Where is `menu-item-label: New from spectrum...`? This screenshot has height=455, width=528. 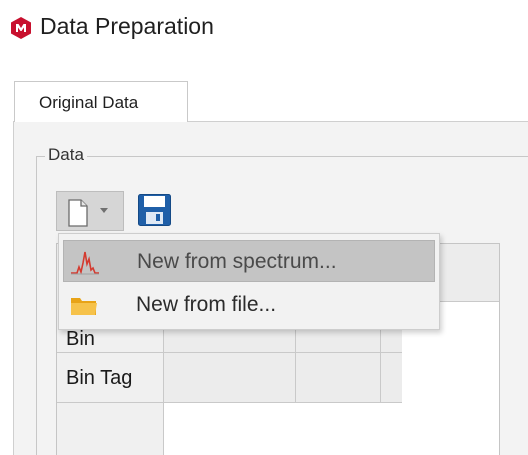
menu-item-label: New from spectrum... is located at coordinates (237, 261).